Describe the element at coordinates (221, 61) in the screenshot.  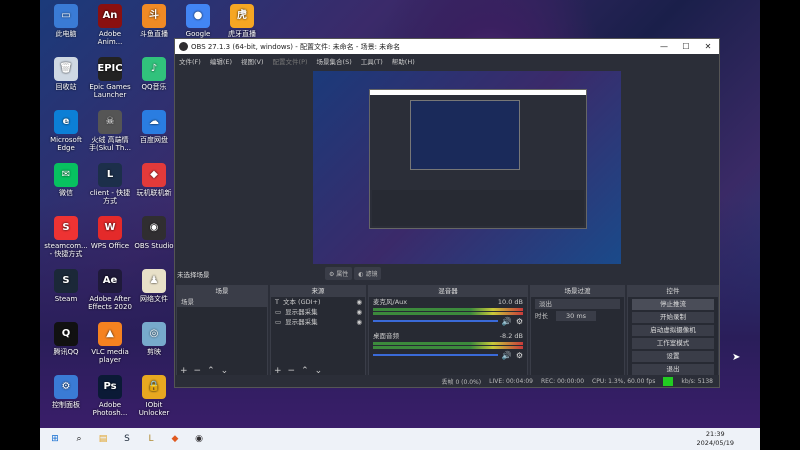
I see `menu-edit: 编辑(E)` at that location.